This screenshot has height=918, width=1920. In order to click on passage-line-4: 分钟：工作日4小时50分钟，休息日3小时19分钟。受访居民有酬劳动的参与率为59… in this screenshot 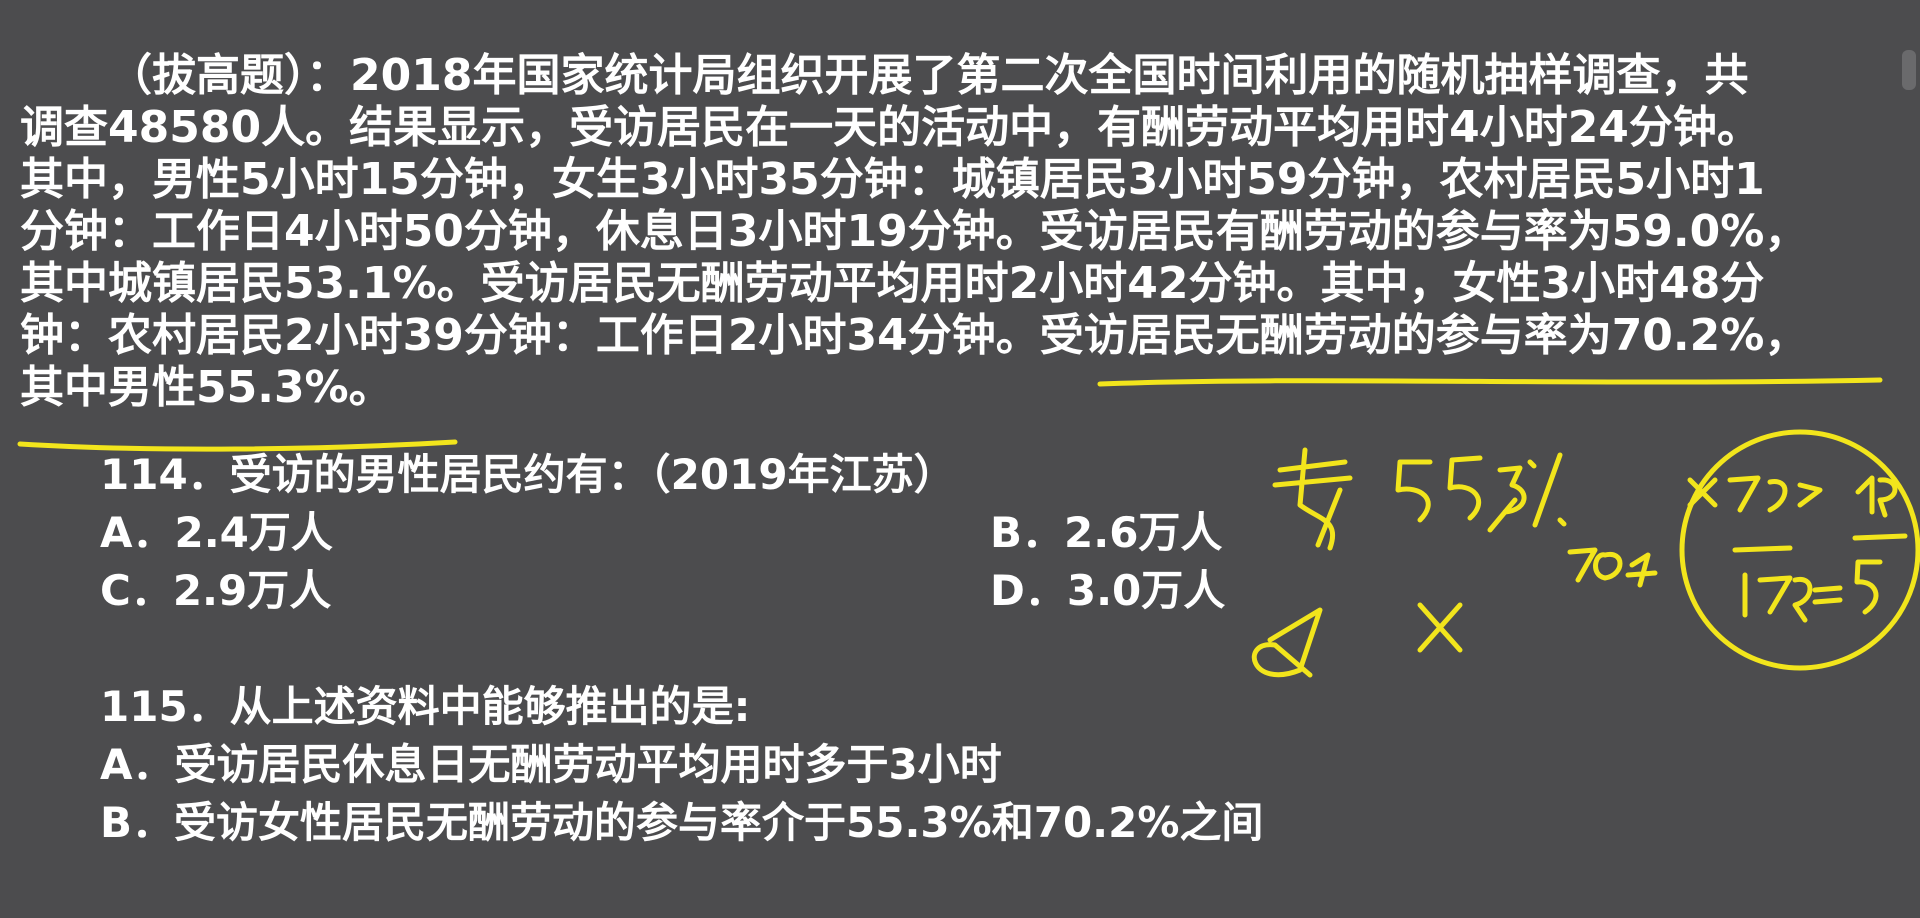, I will do `click(914, 231)`.